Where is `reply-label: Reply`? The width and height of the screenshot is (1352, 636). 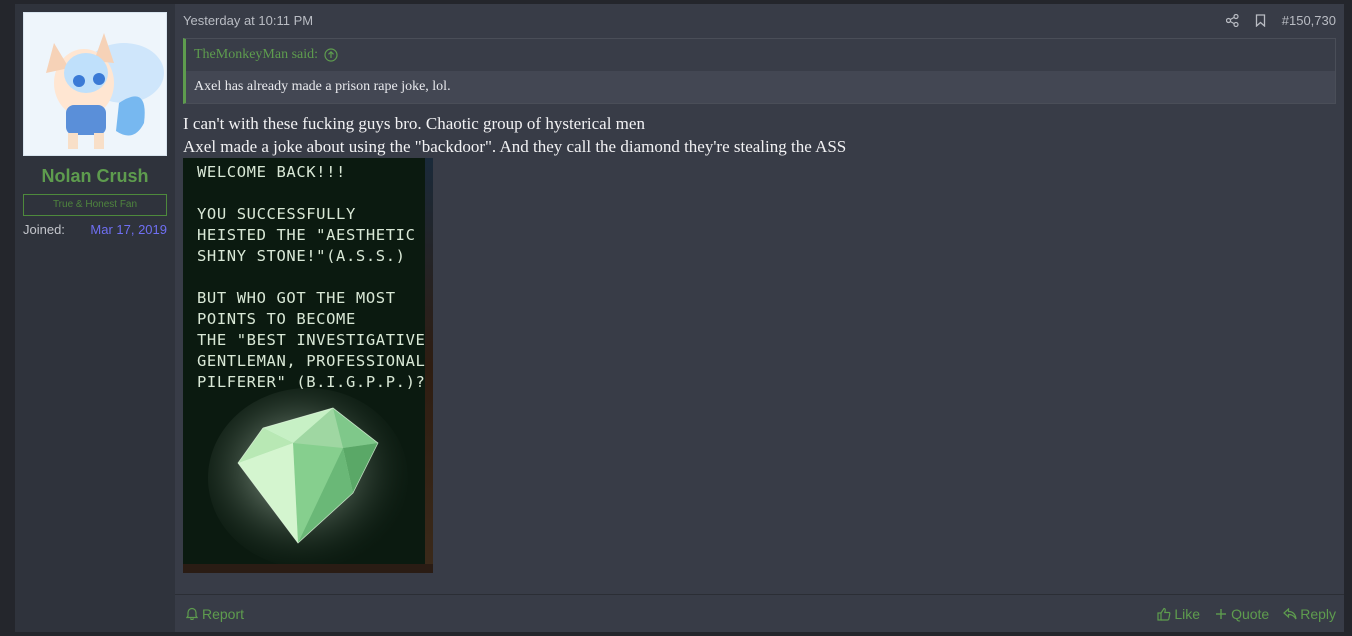 reply-label: Reply is located at coordinates (1318, 613).